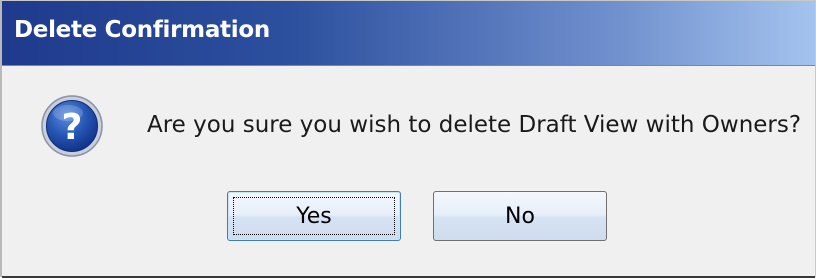 The width and height of the screenshot is (816, 278). I want to click on question-icon: ?, so click(72, 126).